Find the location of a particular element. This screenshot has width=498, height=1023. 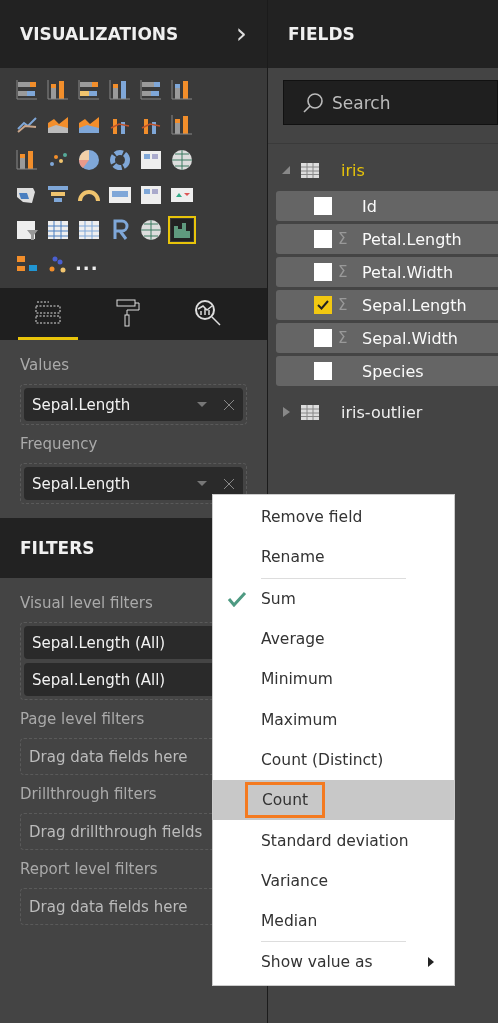

menu-item: Rename is located at coordinates (333, 557).